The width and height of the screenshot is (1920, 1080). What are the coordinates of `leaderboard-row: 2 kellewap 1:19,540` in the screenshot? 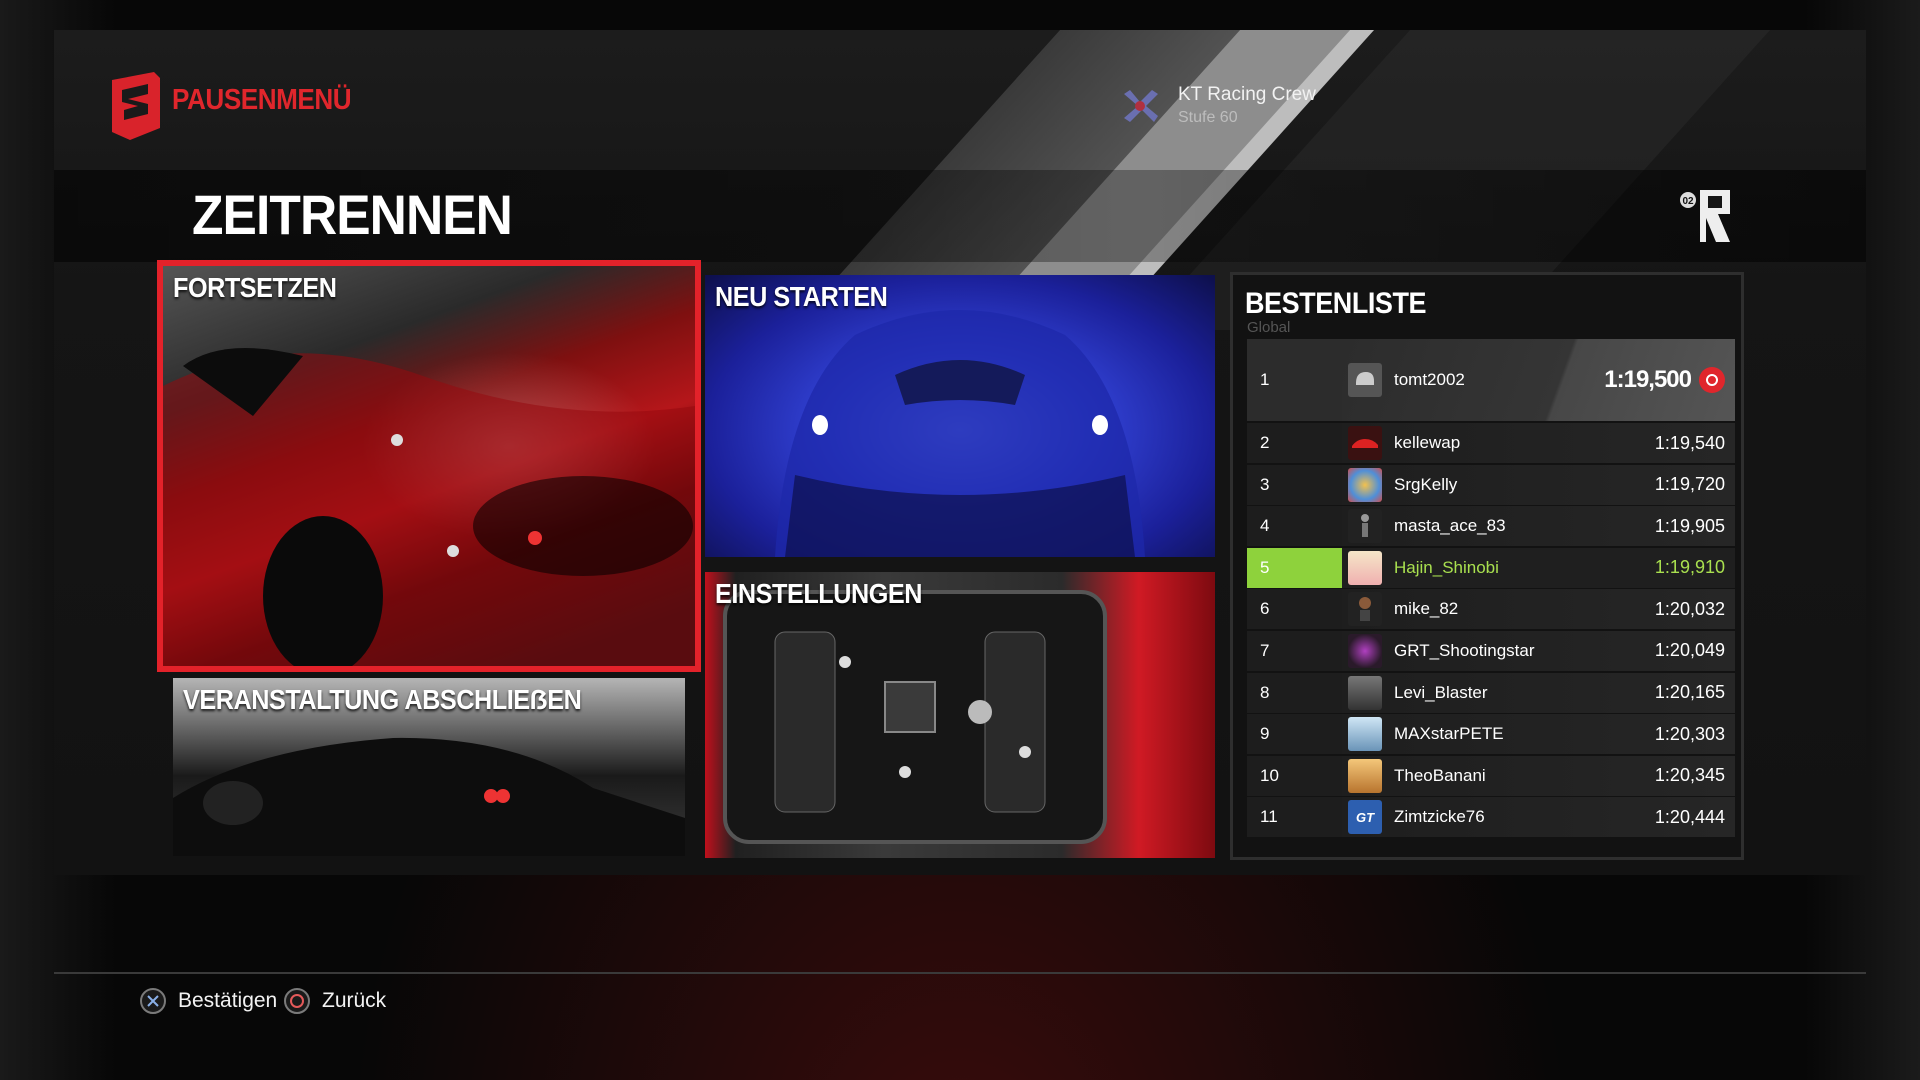 It's located at (1491, 443).